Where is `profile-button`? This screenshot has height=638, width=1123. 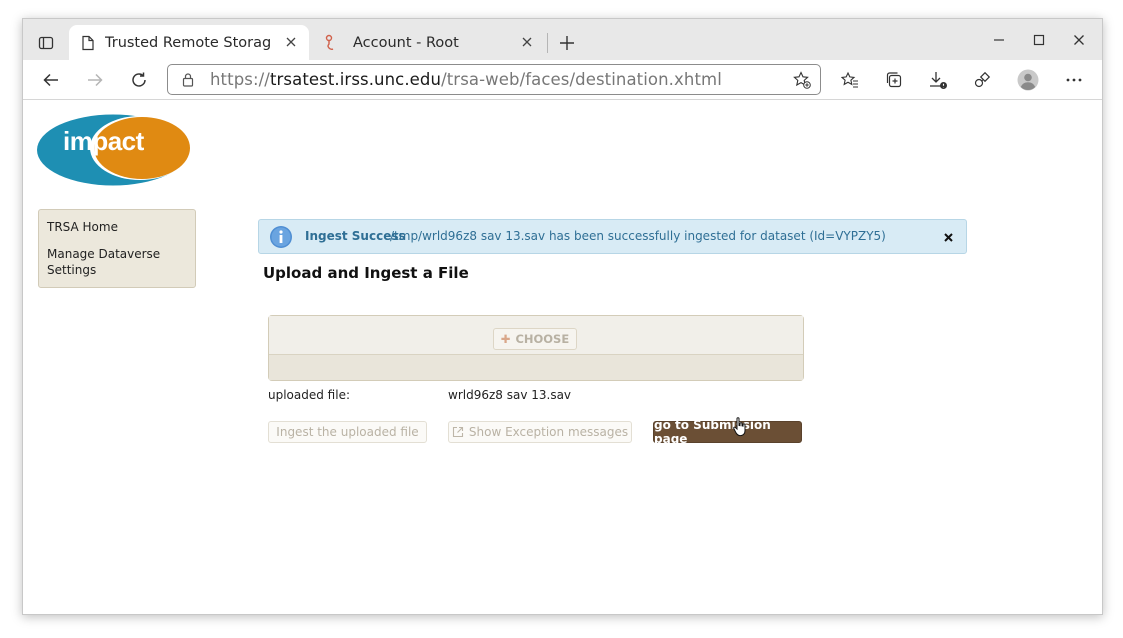 profile-button is located at coordinates (1028, 80).